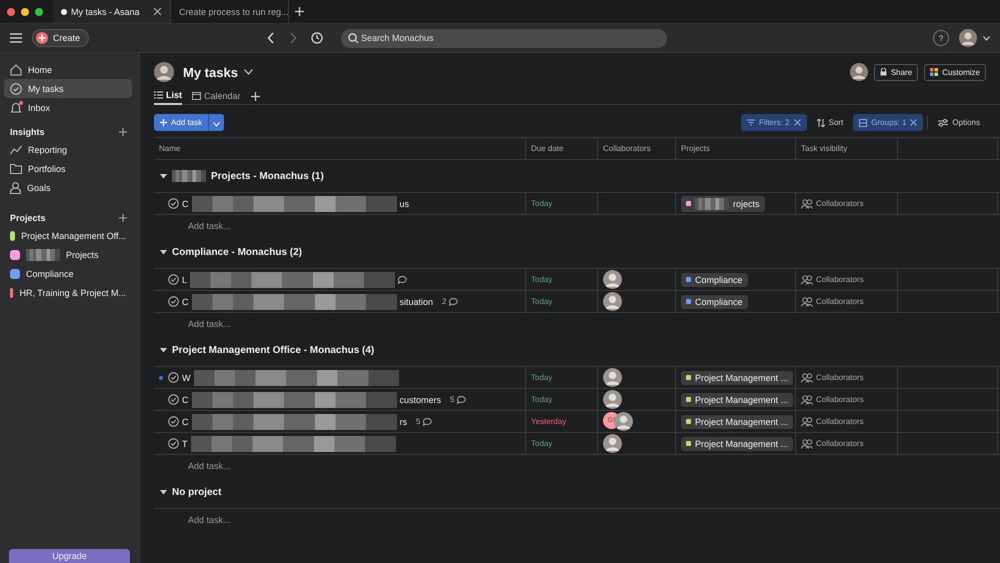  Describe the element at coordinates (847, 148) in the screenshot. I see `column-header: Task visibility` at that location.